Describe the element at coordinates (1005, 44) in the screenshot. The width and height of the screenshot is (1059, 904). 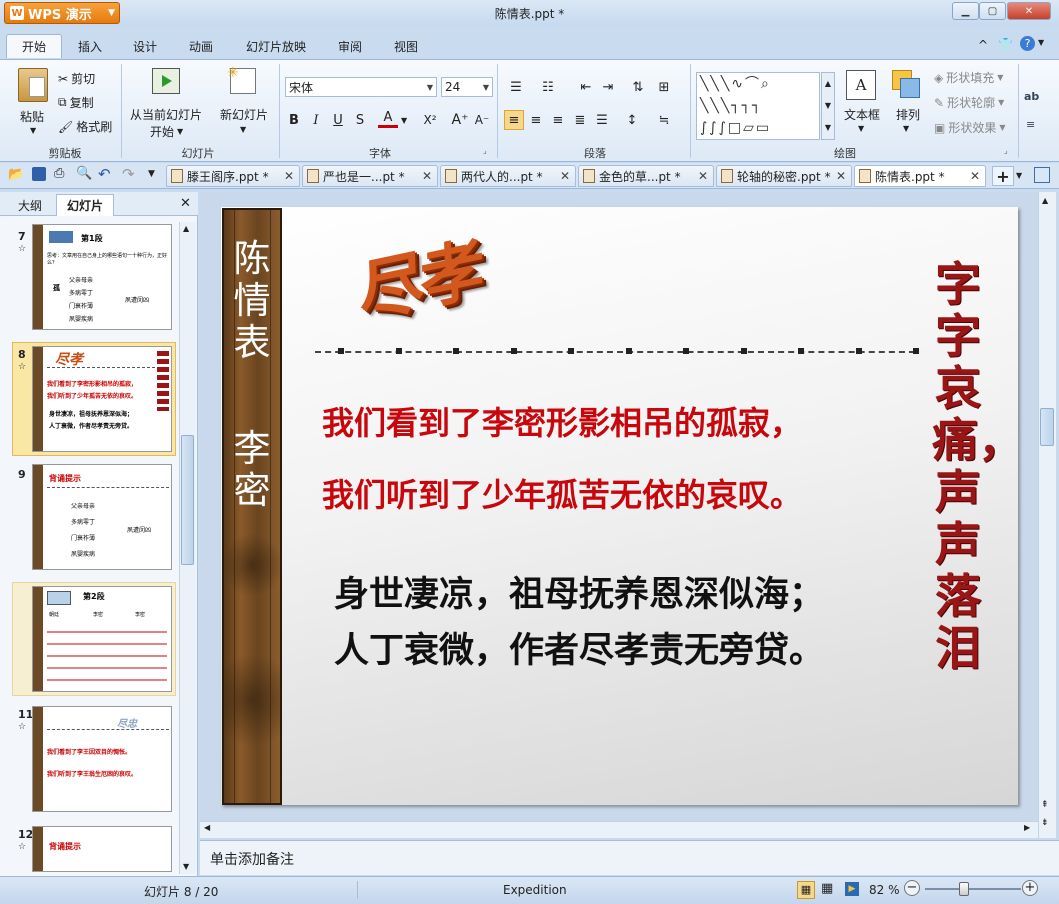
I see `skin-icon: 👕` at that location.